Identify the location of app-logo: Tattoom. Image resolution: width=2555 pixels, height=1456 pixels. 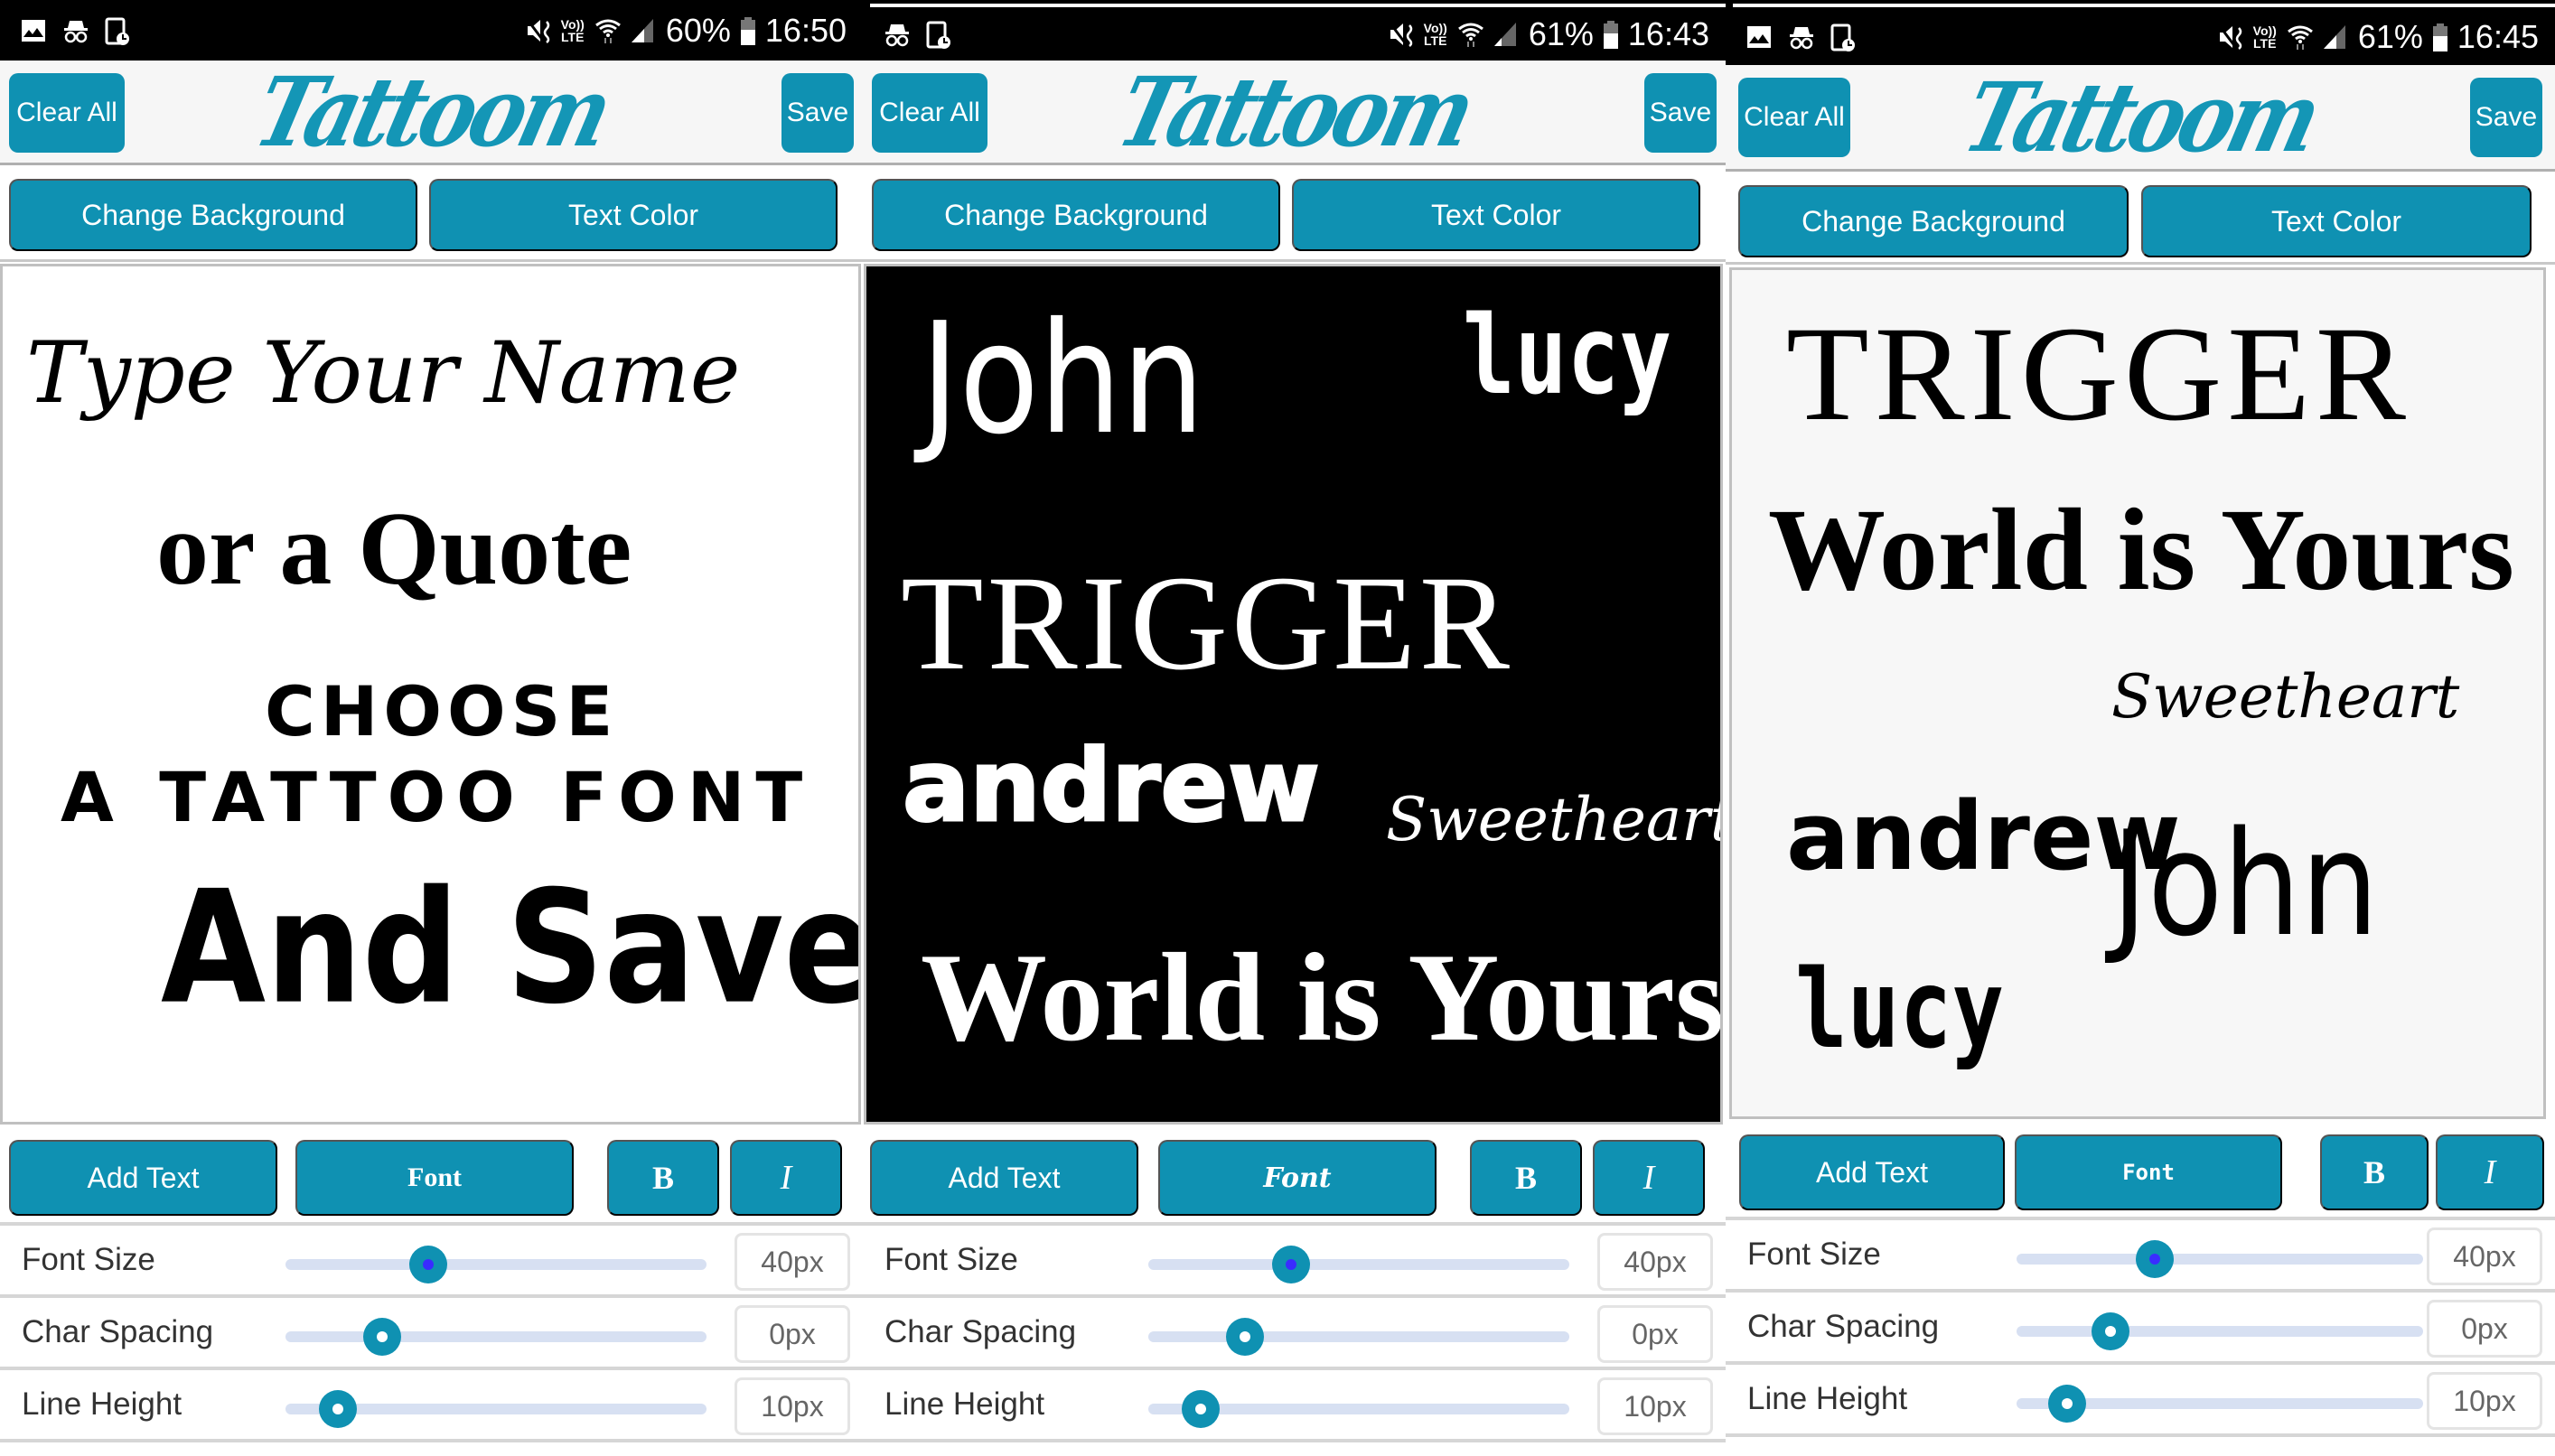
(431, 112).